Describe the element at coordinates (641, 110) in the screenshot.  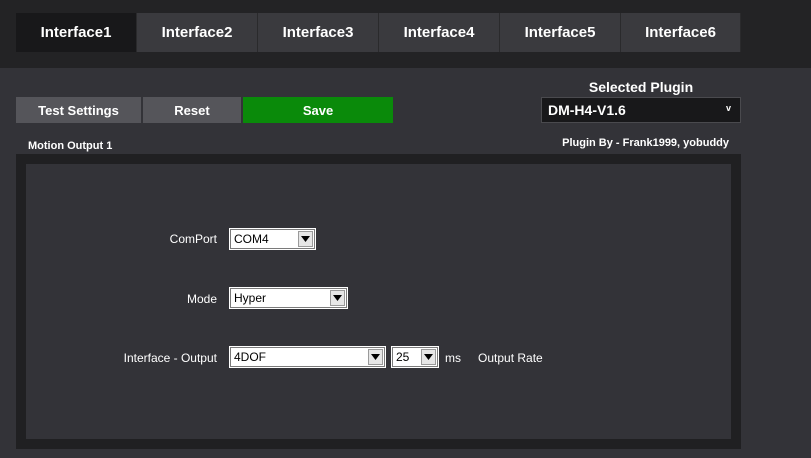
I see `plugin-select: DM-H4-V1.6 v` at that location.